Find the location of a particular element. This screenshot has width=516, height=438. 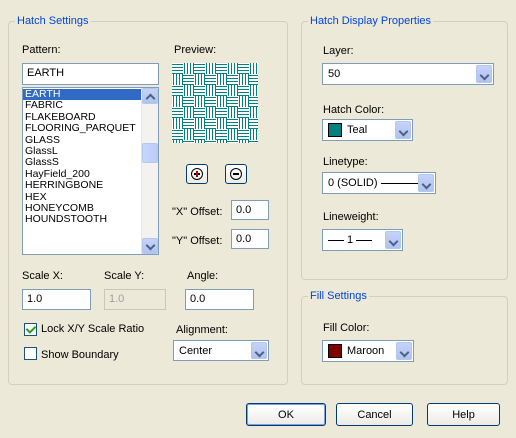

lineweight-select: 1 is located at coordinates (362, 240).